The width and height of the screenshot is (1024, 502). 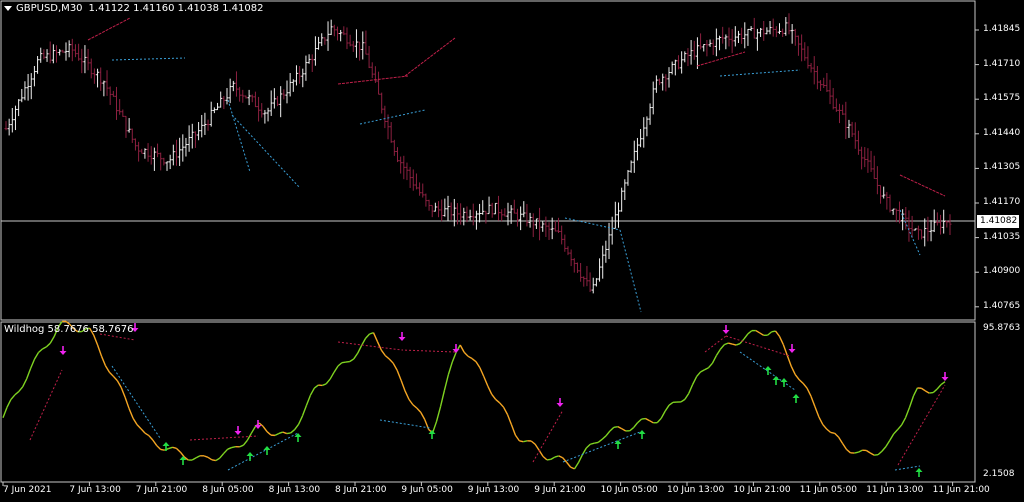 I want to click on bear-divergence-line, so click(x=46, y=405).